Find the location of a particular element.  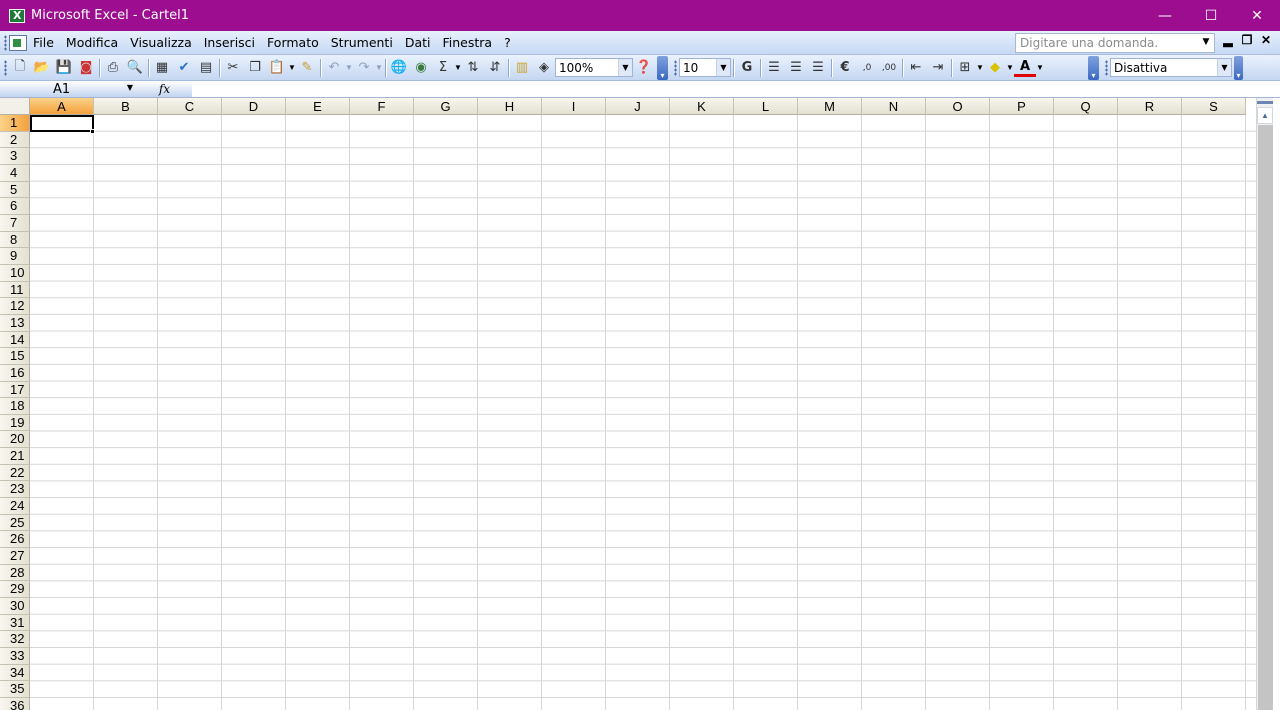

row-header: 33 is located at coordinates (15, 656).